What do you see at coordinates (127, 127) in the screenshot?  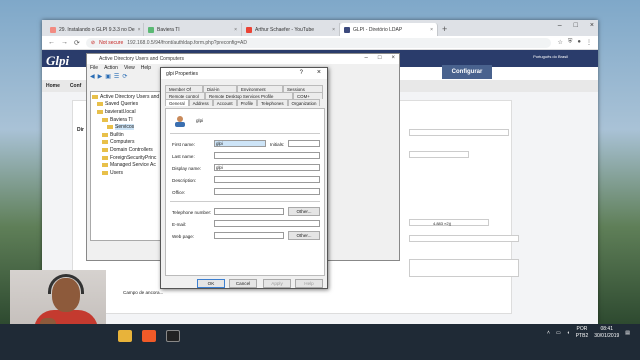 I see `tree-item-selected: Servicos` at bounding box center [127, 127].